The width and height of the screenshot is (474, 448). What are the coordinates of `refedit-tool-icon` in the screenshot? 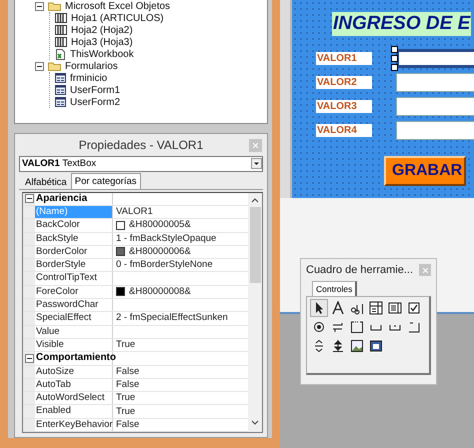 It's located at (376, 346).